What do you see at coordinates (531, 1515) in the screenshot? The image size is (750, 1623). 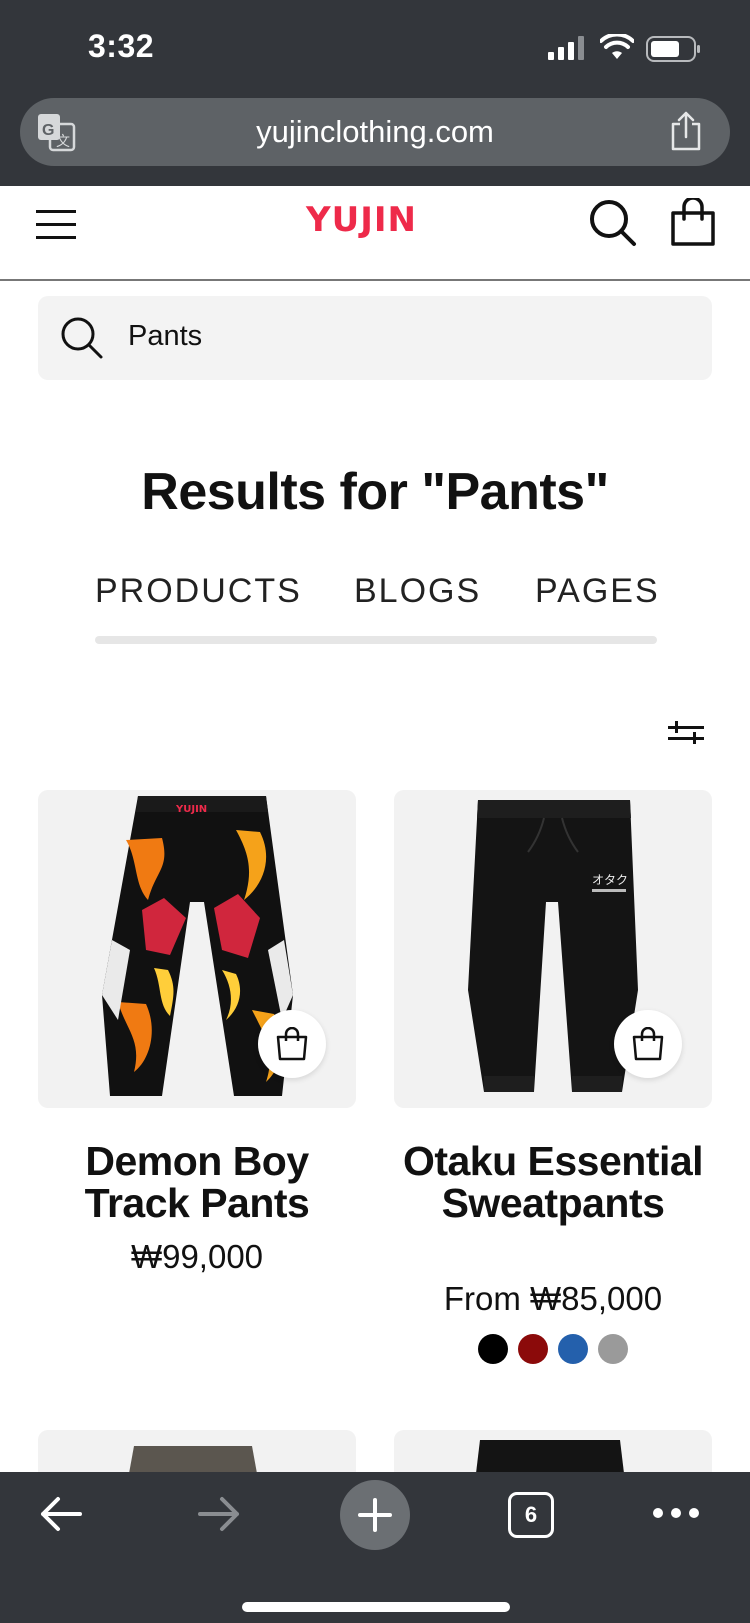 I see `tabs-icon: 6` at bounding box center [531, 1515].